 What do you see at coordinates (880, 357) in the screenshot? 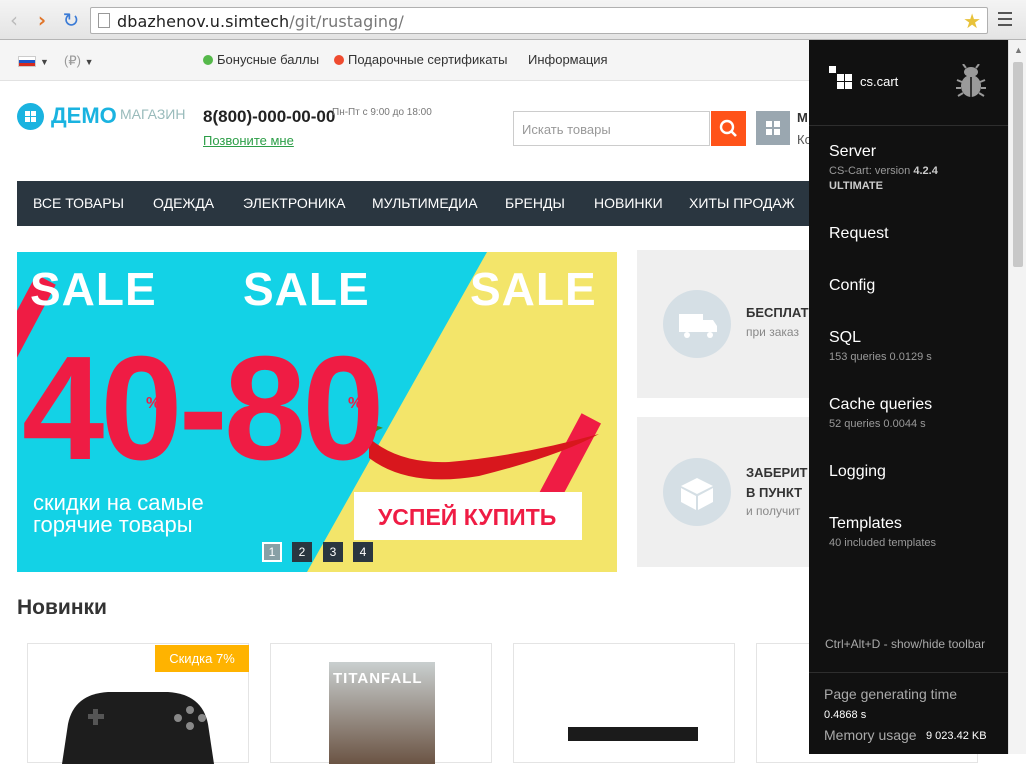
I see `debug-sql-stats: 153 queries 0.0129 s` at bounding box center [880, 357].